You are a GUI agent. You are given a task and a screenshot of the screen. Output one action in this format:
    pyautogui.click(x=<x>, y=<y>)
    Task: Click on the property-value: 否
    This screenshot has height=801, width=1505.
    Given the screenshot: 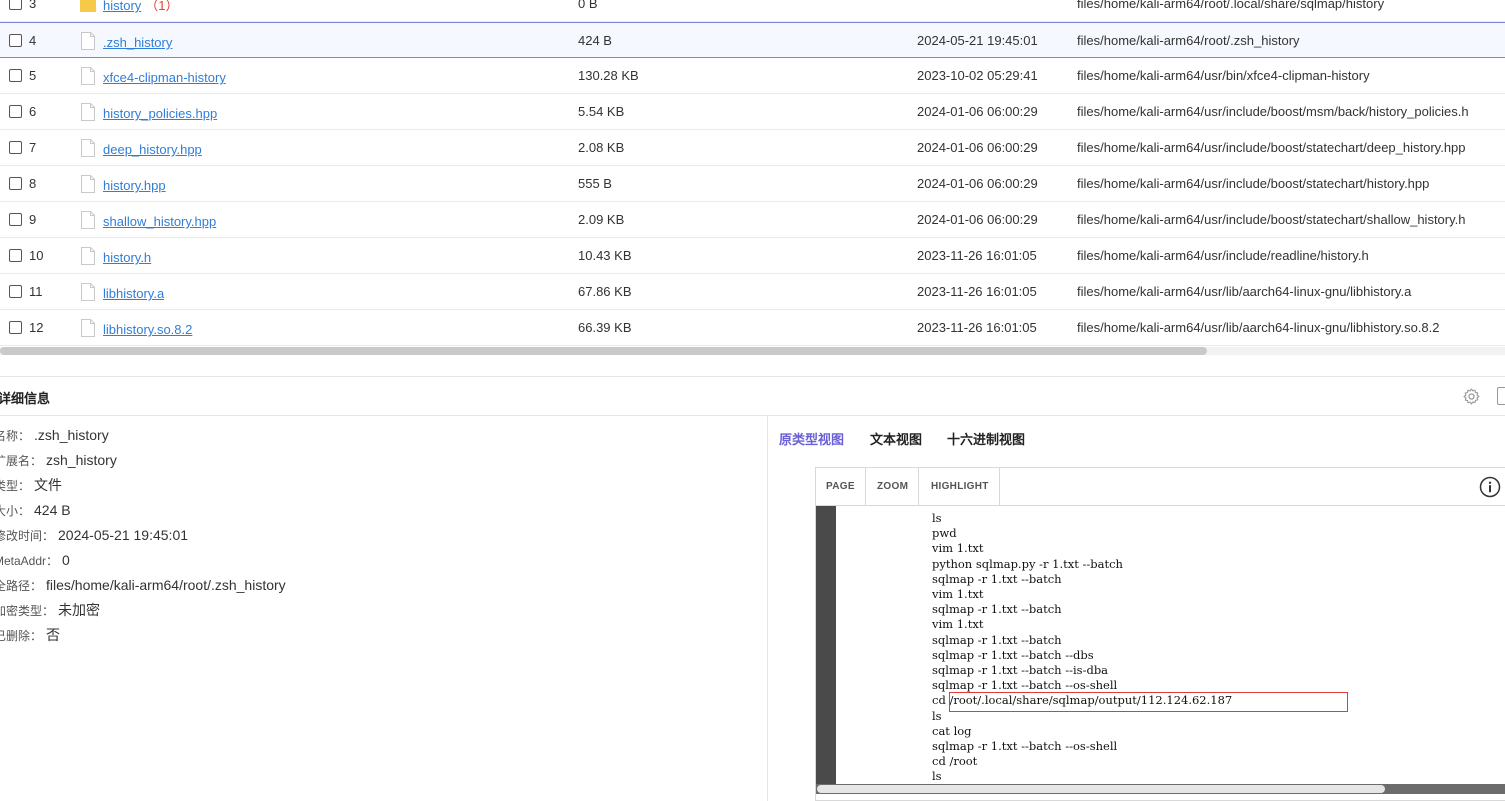 What is the action you would take?
    pyautogui.click(x=53, y=635)
    